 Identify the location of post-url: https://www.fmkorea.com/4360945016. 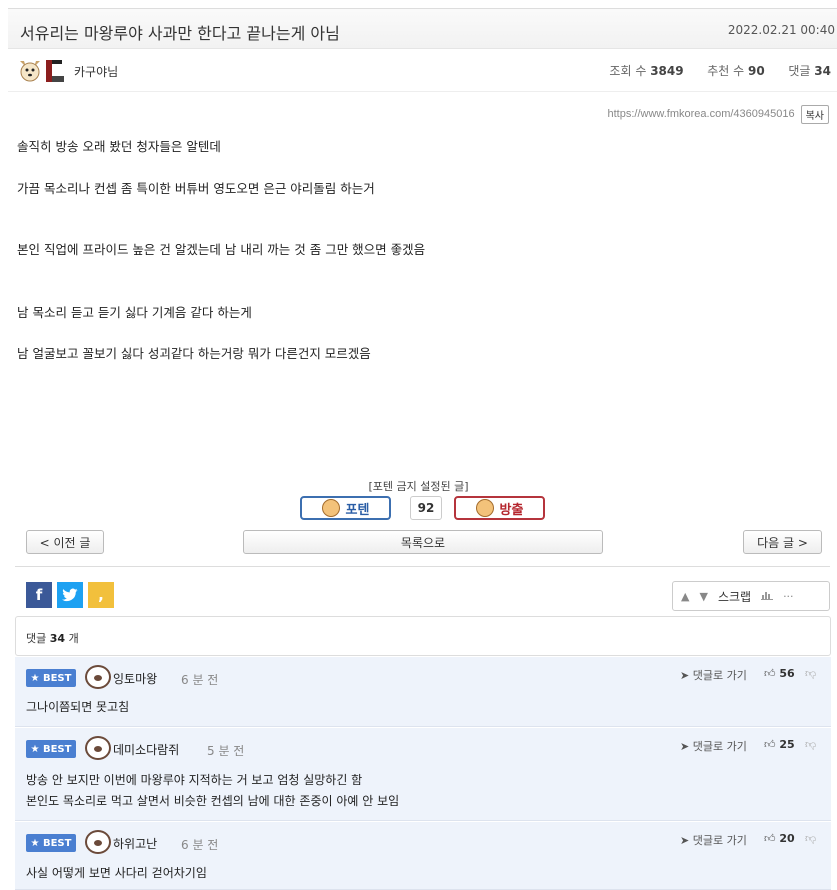
(700, 114).